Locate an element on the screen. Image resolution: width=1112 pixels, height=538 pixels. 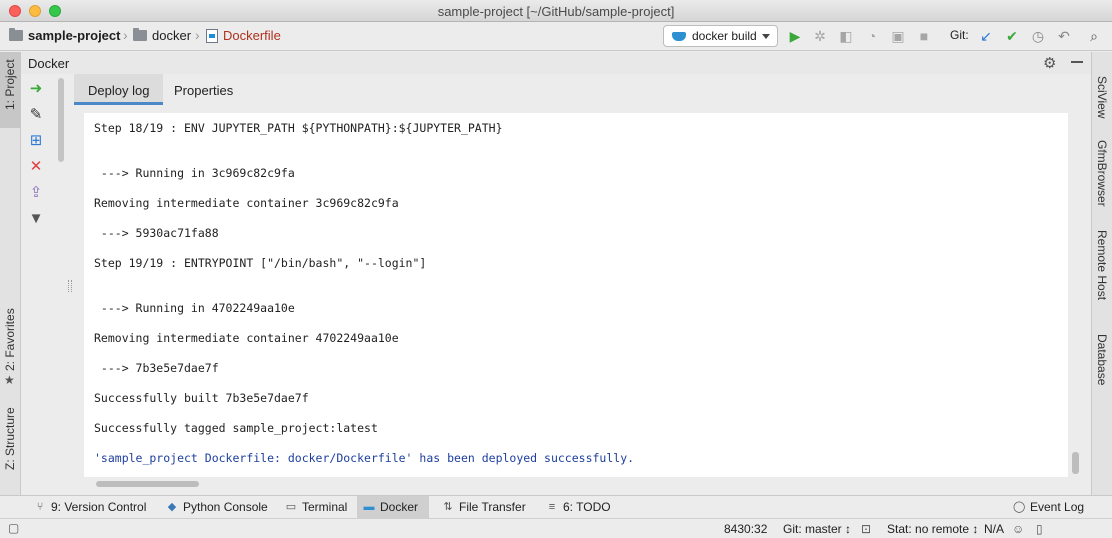
breadcrumb-project-label: sample-project is located at coordinates (74, 35).